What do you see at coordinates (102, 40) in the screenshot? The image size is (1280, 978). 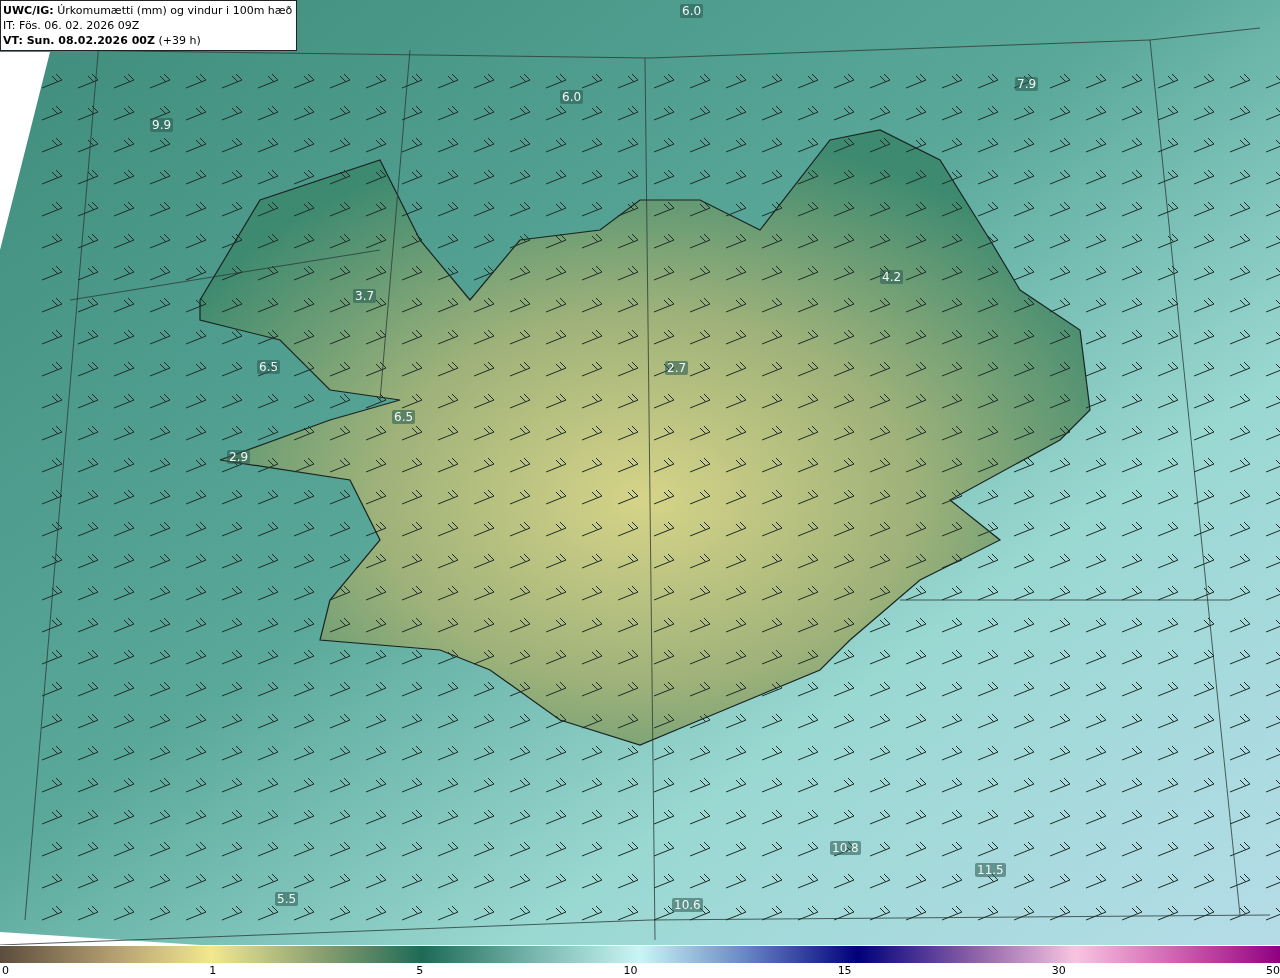 I see `valid-time: VT: Sun. 08.02.2026 00Z (+39 h)` at bounding box center [102, 40].